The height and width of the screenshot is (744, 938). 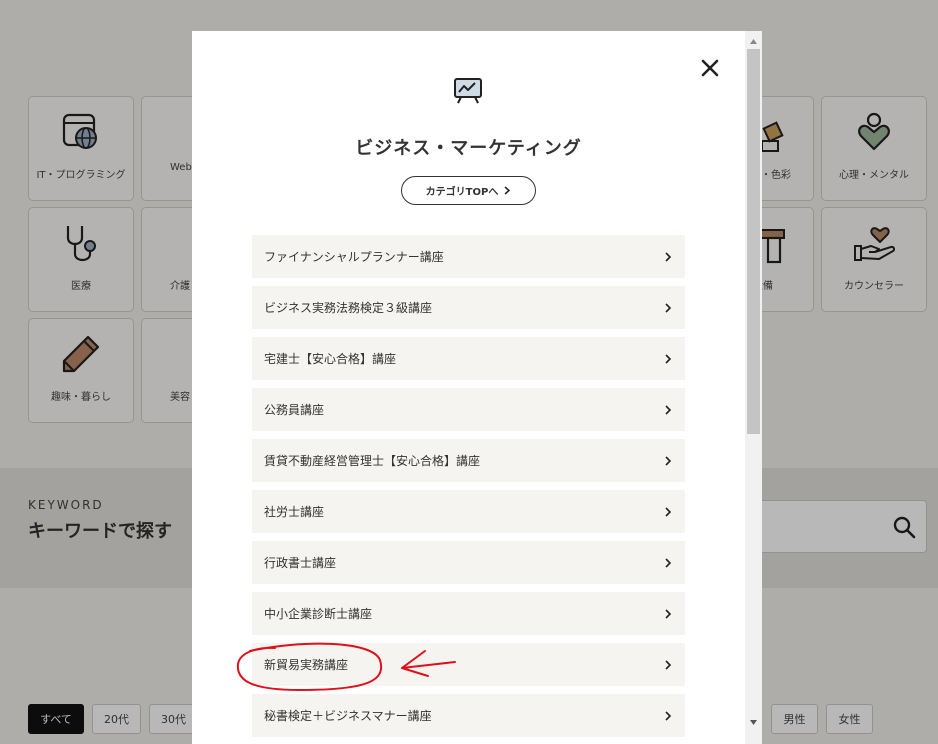 What do you see at coordinates (294, 410) in the screenshot?
I see `course-label: 公務員講座` at bounding box center [294, 410].